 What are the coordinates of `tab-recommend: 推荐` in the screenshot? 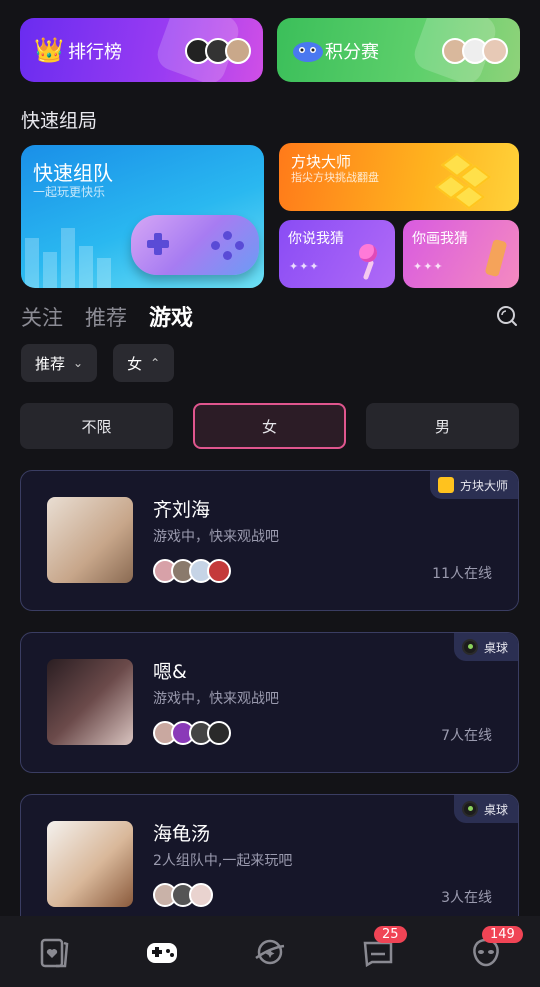 It's located at (106, 317).